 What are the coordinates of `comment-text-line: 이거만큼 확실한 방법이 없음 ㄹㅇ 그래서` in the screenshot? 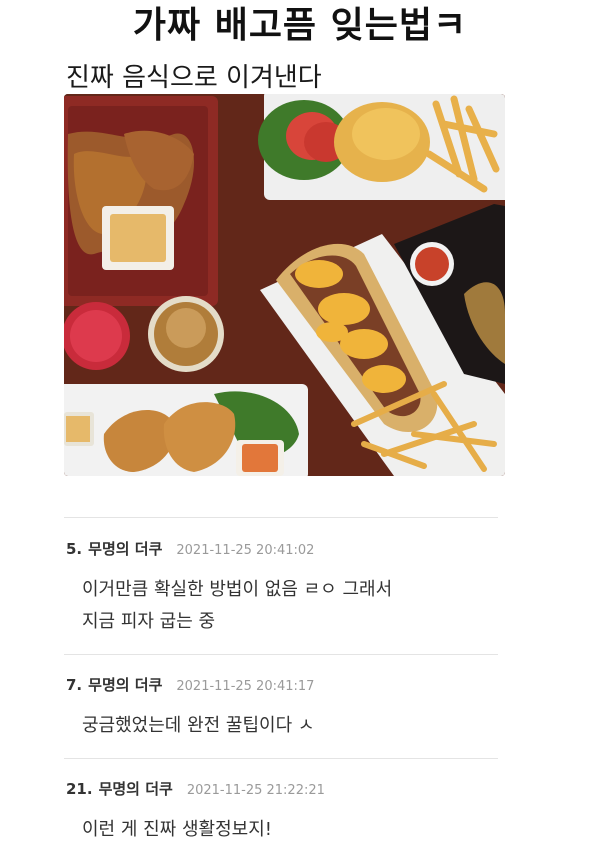 It's located at (237, 589).